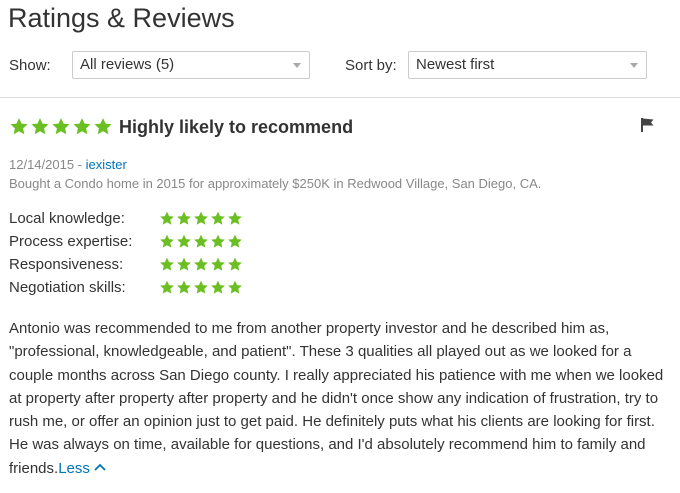  What do you see at coordinates (100, 467) in the screenshot?
I see `chevron-up-icon` at bounding box center [100, 467].